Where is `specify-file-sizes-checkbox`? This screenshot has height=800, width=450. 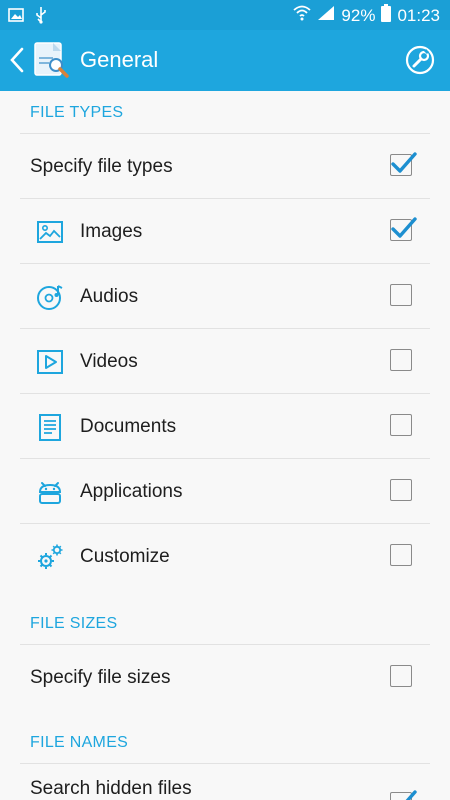
specify-file-sizes-checkbox is located at coordinates (401, 676).